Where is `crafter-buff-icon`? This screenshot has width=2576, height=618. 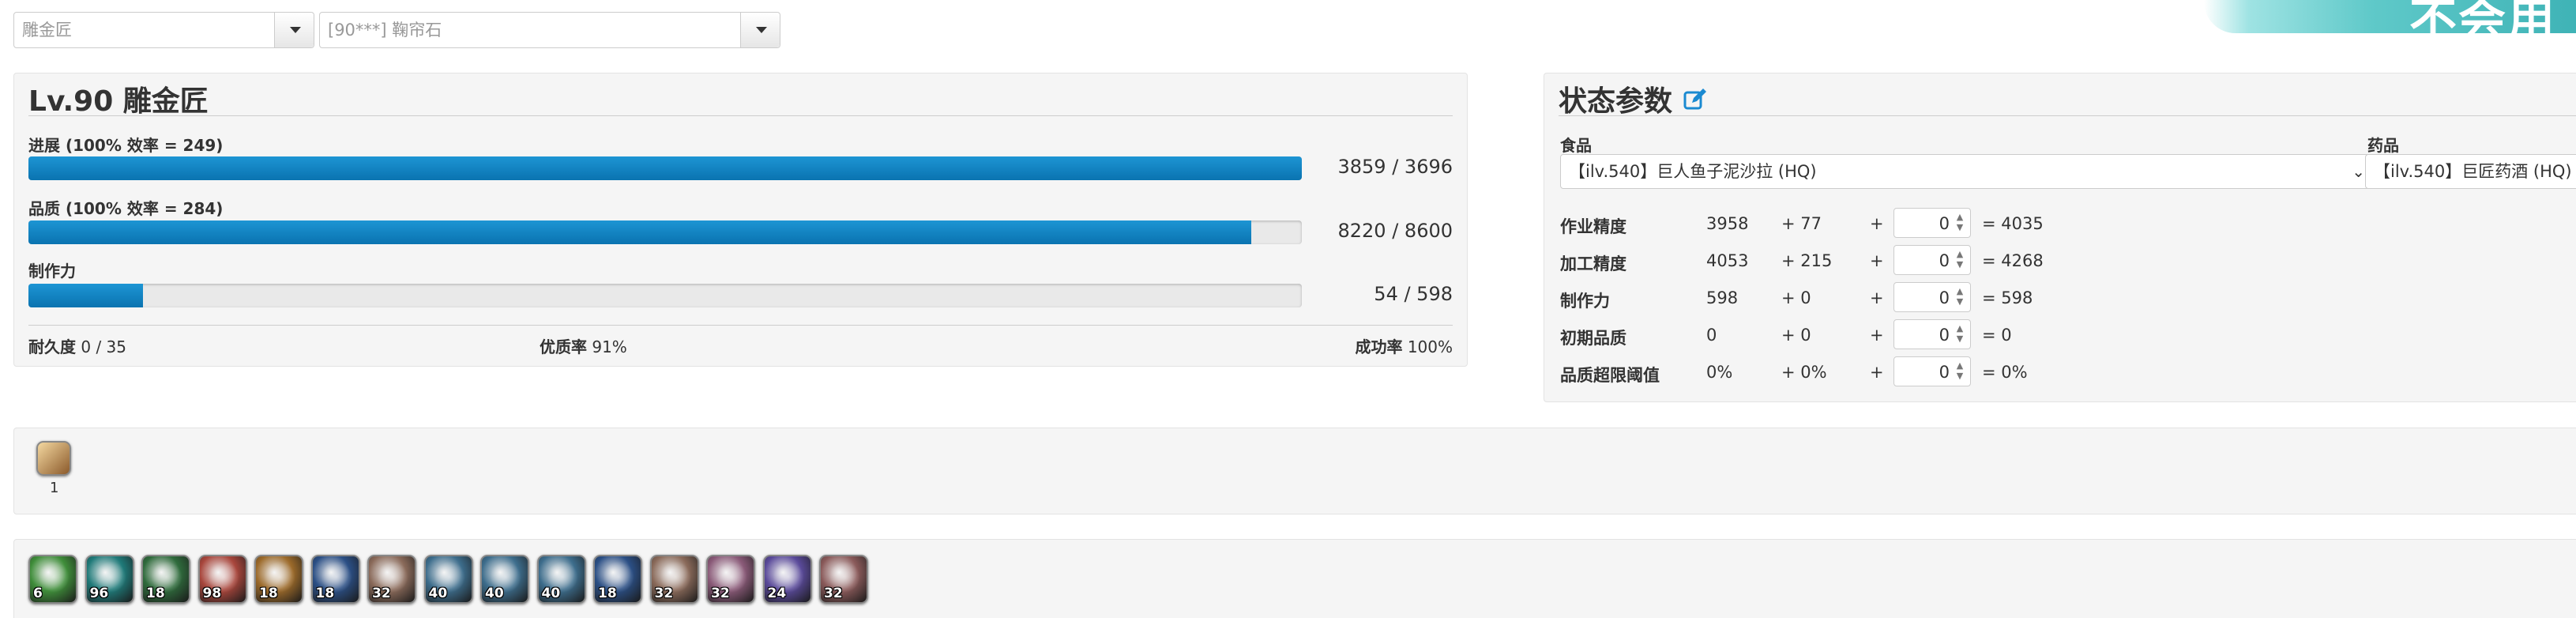 crafter-buff-icon is located at coordinates (54, 459).